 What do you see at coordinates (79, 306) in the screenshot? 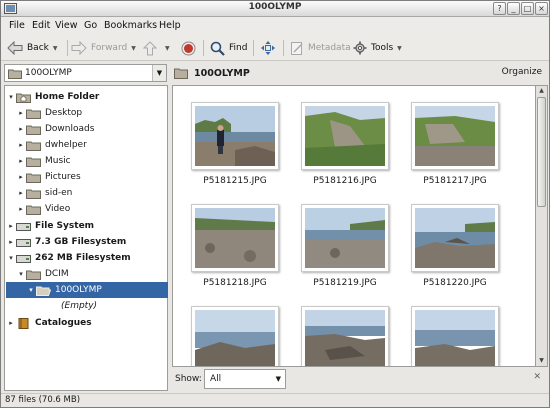
I see `tree-item-empty: (Empty)` at bounding box center [79, 306].